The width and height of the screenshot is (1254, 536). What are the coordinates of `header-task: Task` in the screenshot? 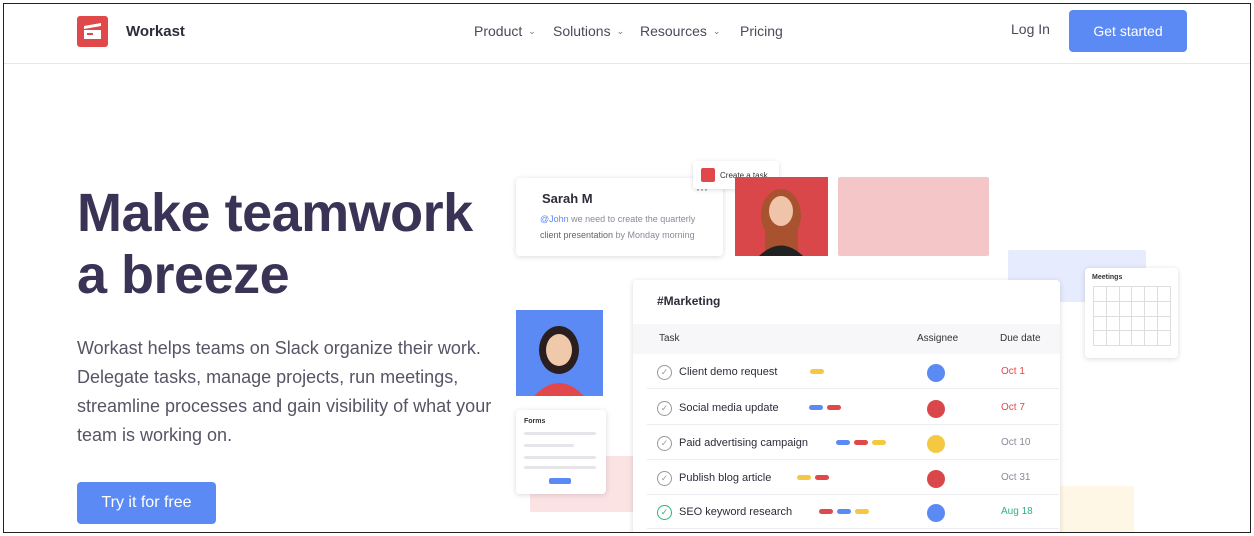 It's located at (669, 338).